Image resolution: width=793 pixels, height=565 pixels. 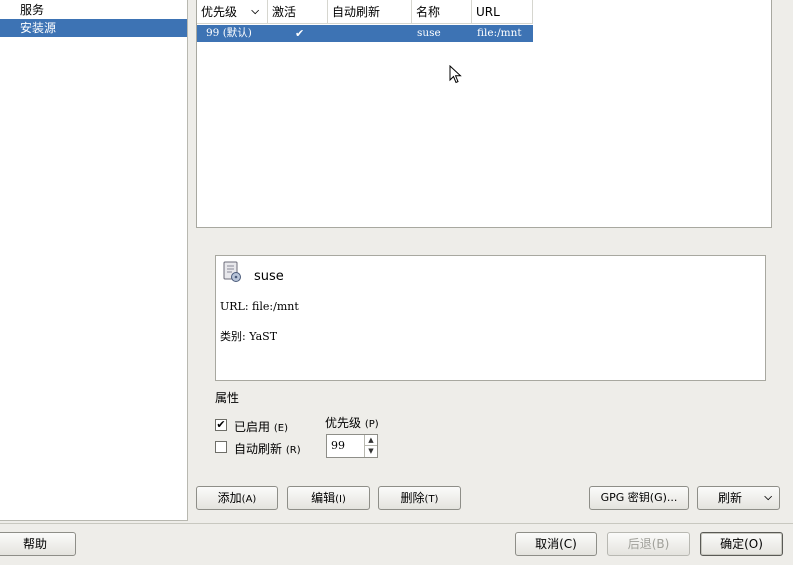 I want to click on enabled-label-key: (E), so click(x=280, y=428).